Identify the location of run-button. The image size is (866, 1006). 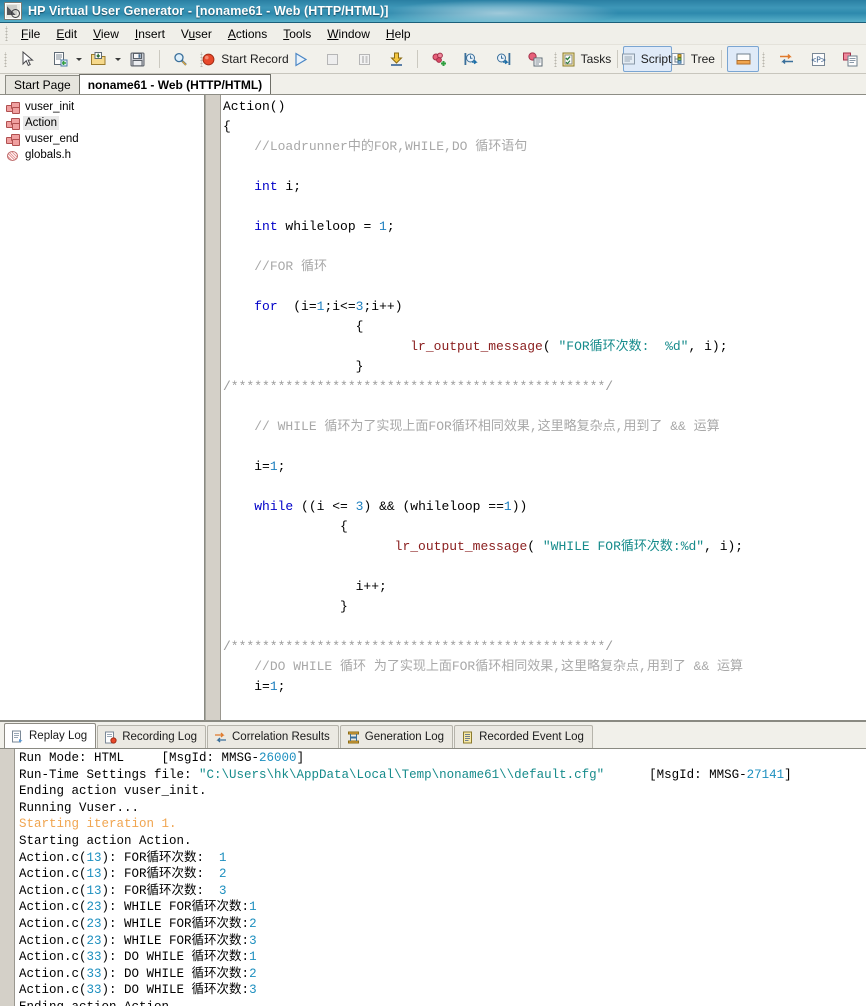
(300, 59).